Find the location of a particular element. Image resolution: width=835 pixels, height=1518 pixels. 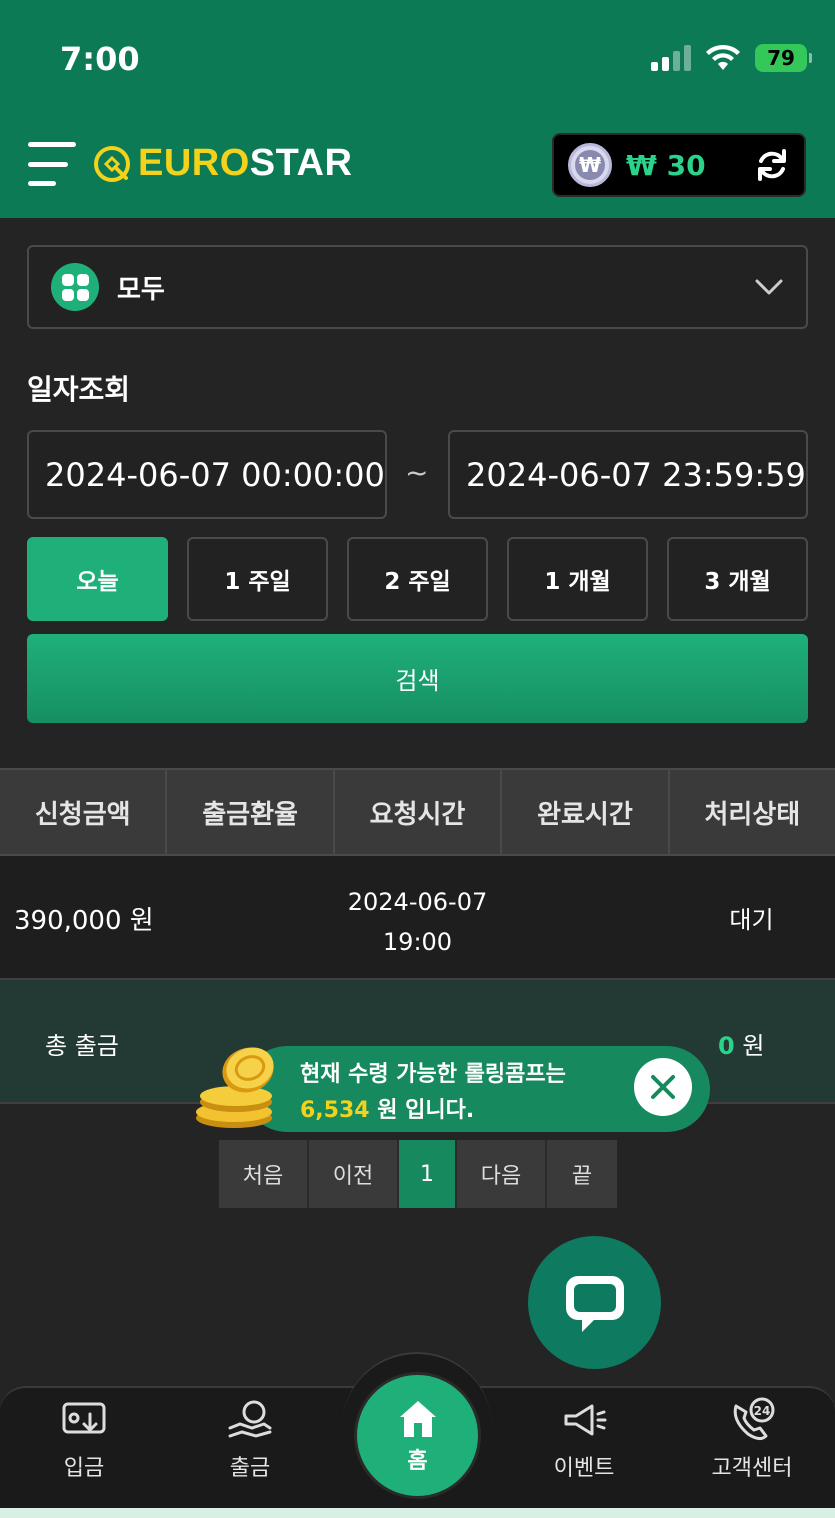

battery-icon: 79 is located at coordinates (783, 58).